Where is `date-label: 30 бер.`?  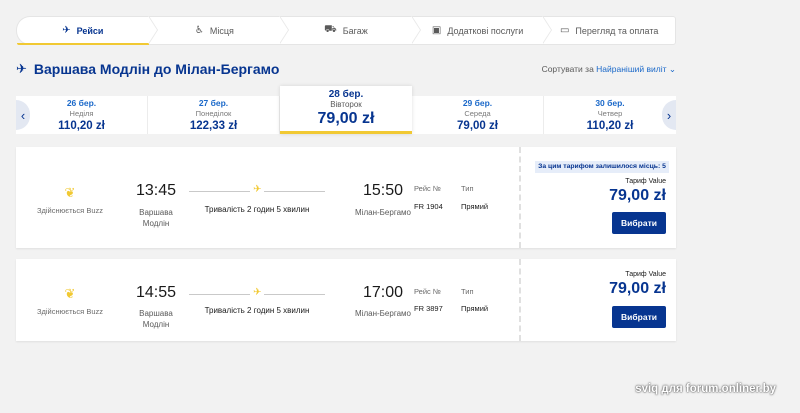
date-label: 30 бер. is located at coordinates (610, 103).